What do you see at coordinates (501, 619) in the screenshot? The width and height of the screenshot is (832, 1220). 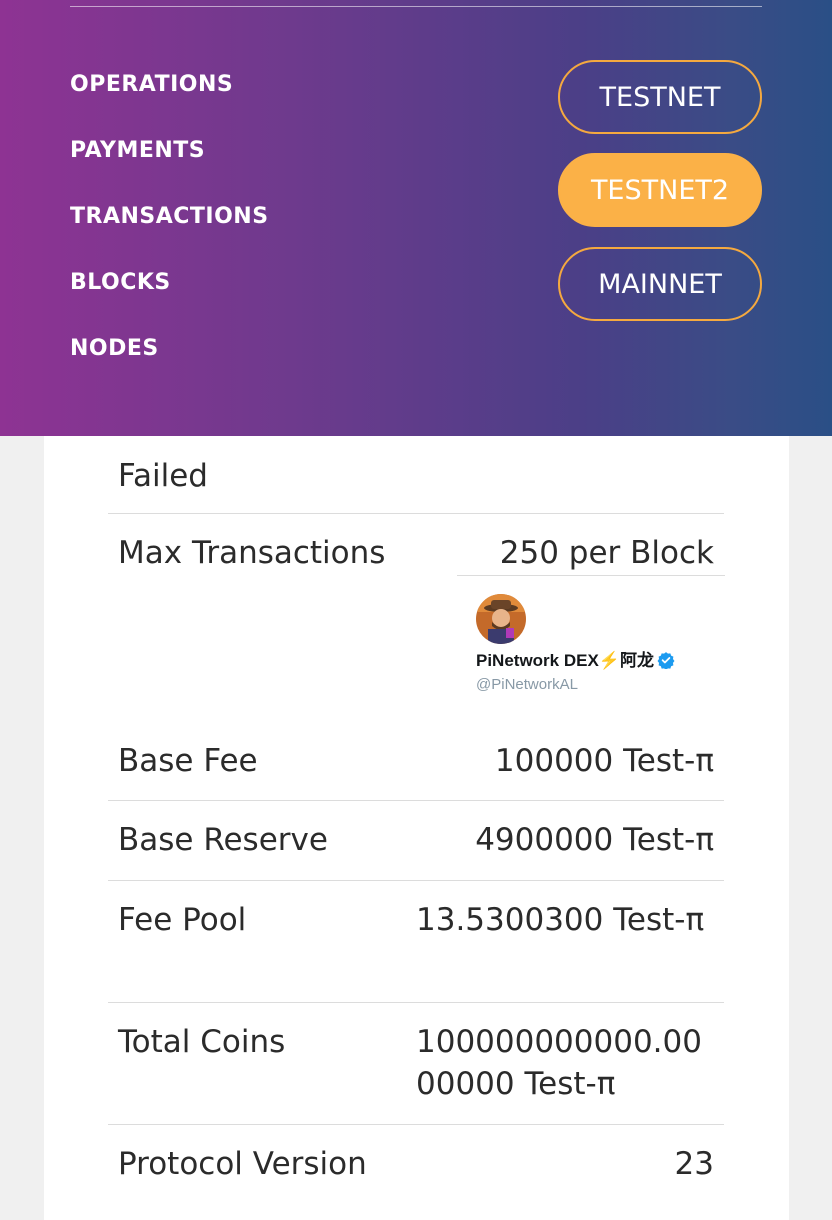 I see `avatar` at bounding box center [501, 619].